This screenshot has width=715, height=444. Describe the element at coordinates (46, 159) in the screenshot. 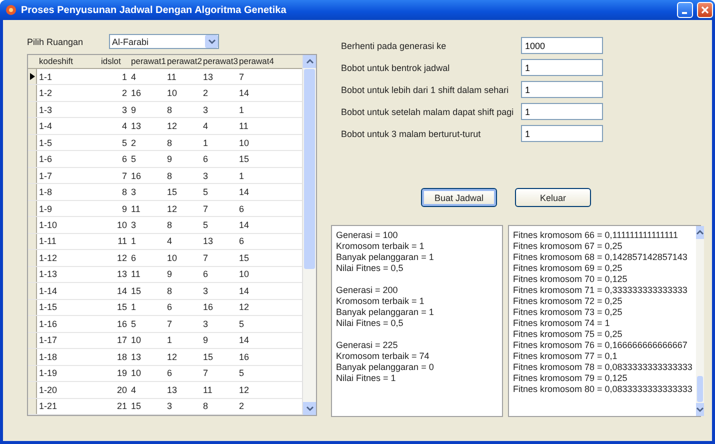

I see `table-cell-text: 1-6` at that location.